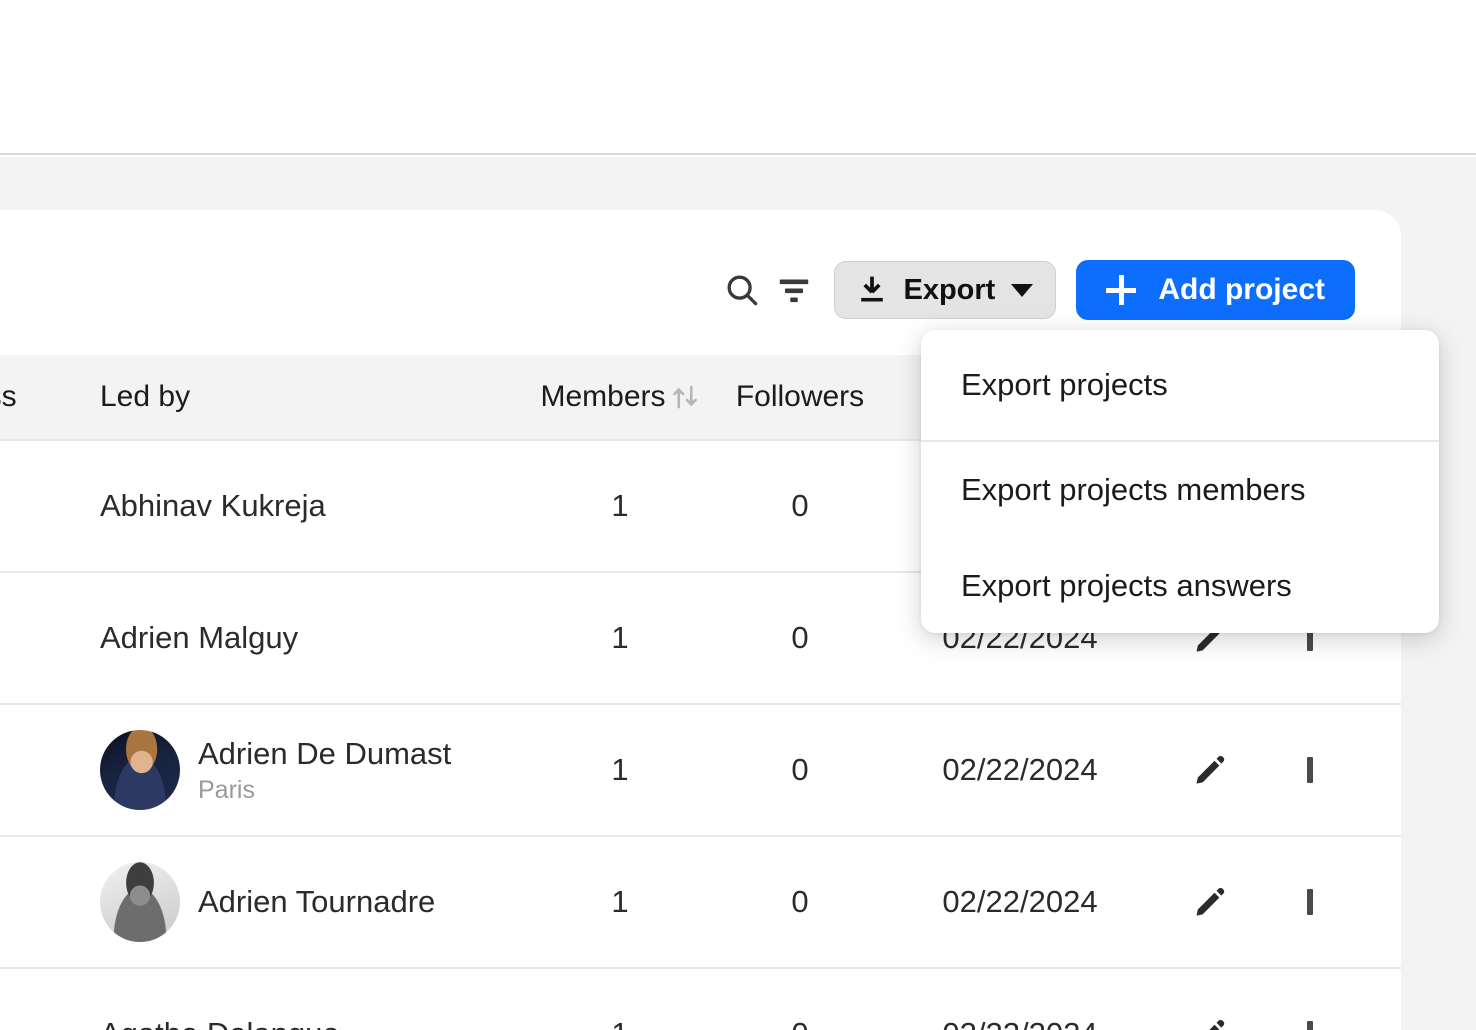 This screenshot has width=1476, height=1030. I want to click on led-by-name: Adrien Tournadre, so click(317, 901).